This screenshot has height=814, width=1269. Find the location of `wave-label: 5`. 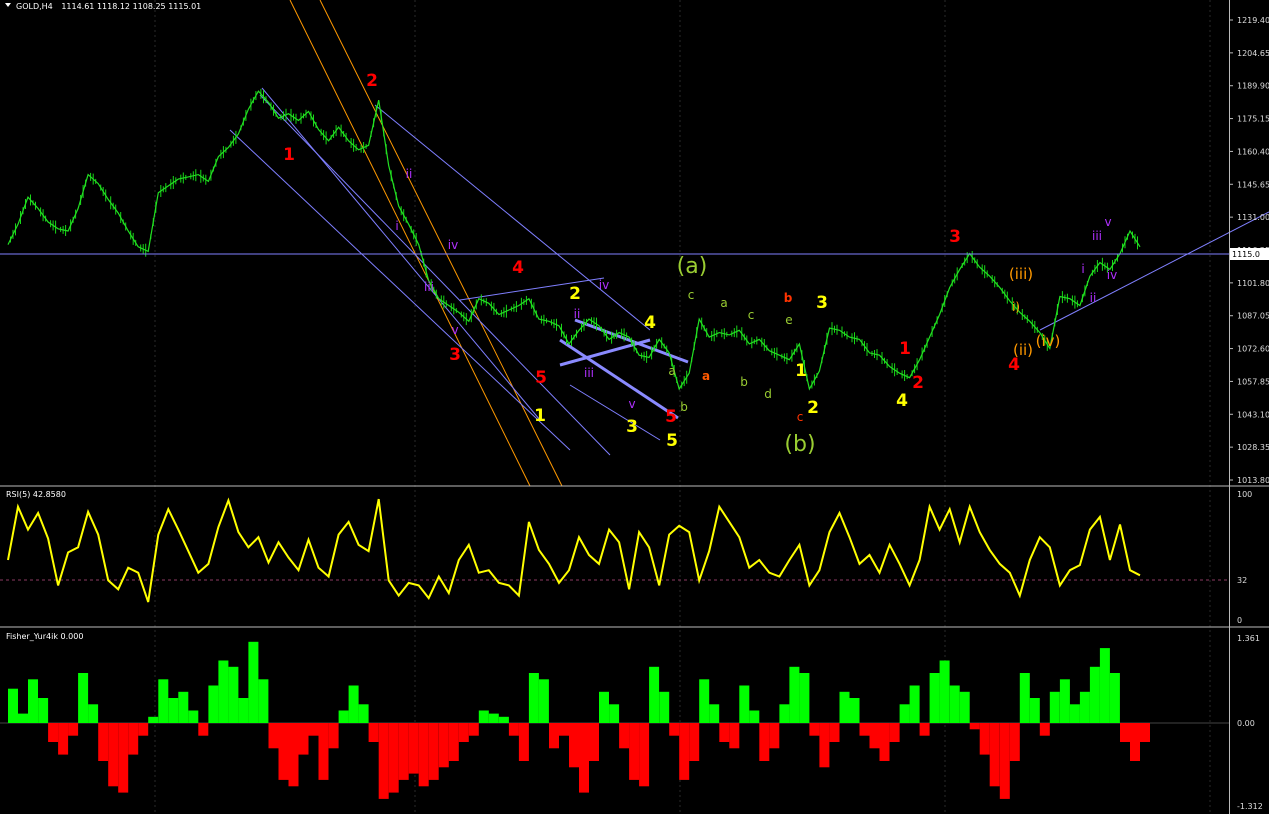

wave-label: 5 is located at coordinates (672, 441).